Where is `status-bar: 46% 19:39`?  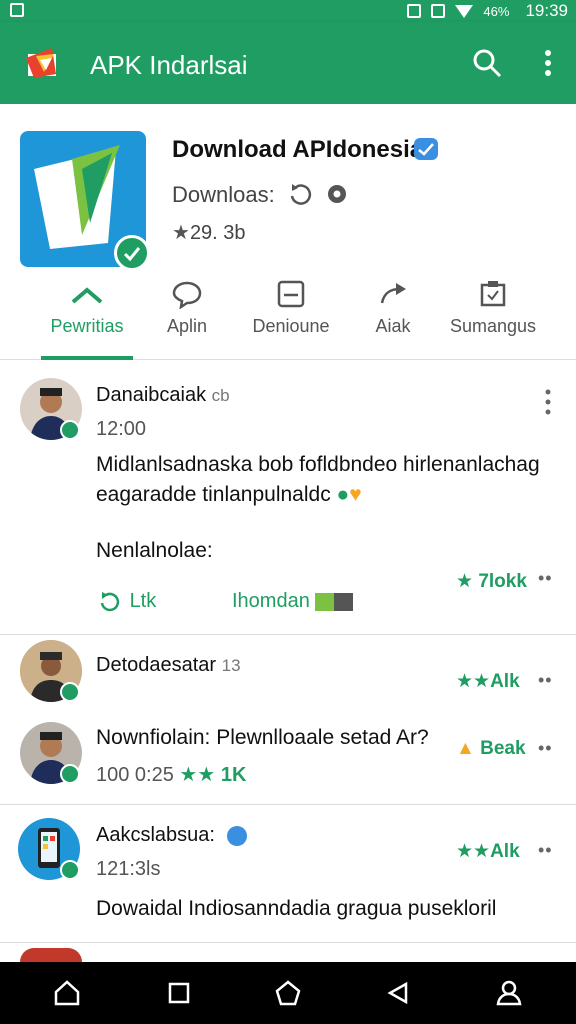
status-bar: 46% 19:39 is located at coordinates (288, 11).